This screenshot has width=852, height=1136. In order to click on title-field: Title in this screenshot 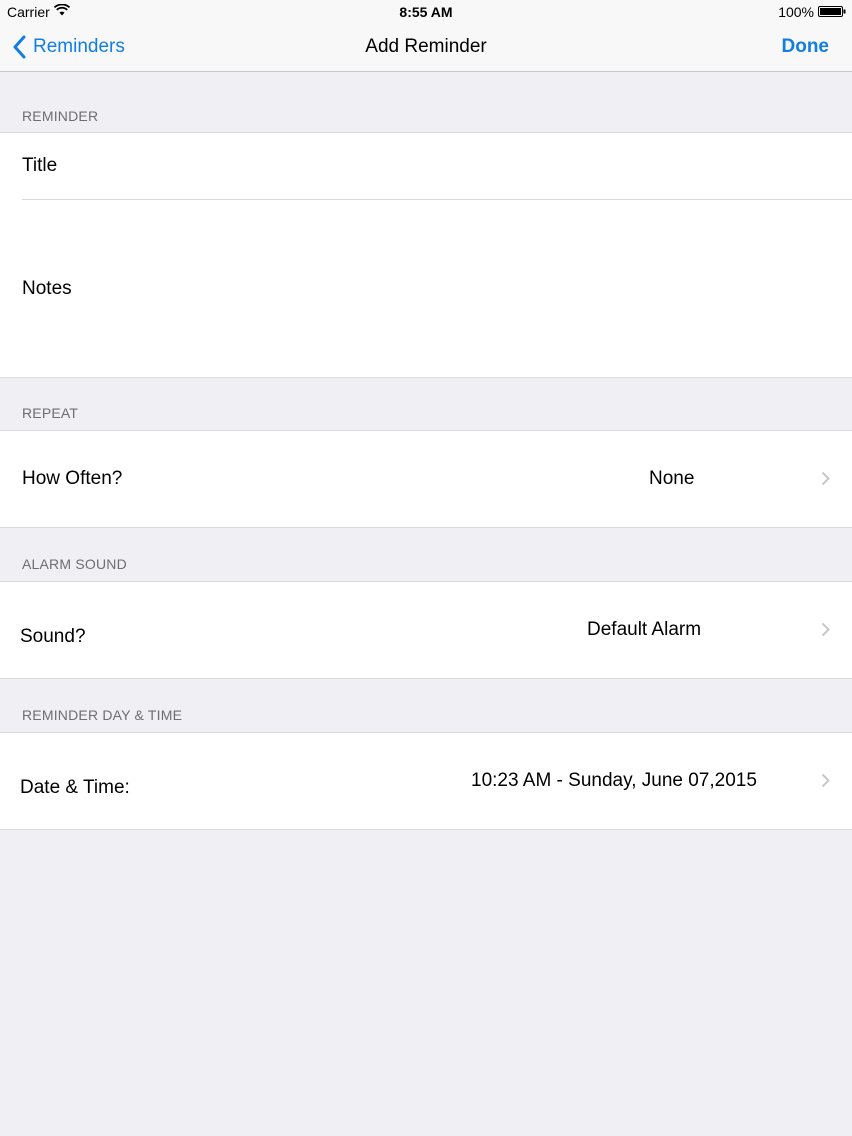, I will do `click(39, 166)`.